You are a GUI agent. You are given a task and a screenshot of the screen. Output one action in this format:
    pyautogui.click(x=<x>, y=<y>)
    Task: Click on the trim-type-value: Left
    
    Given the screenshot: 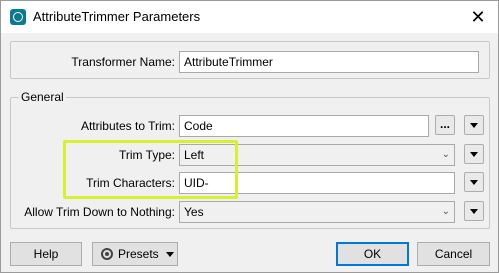 What is the action you would take?
    pyautogui.click(x=194, y=155)
    